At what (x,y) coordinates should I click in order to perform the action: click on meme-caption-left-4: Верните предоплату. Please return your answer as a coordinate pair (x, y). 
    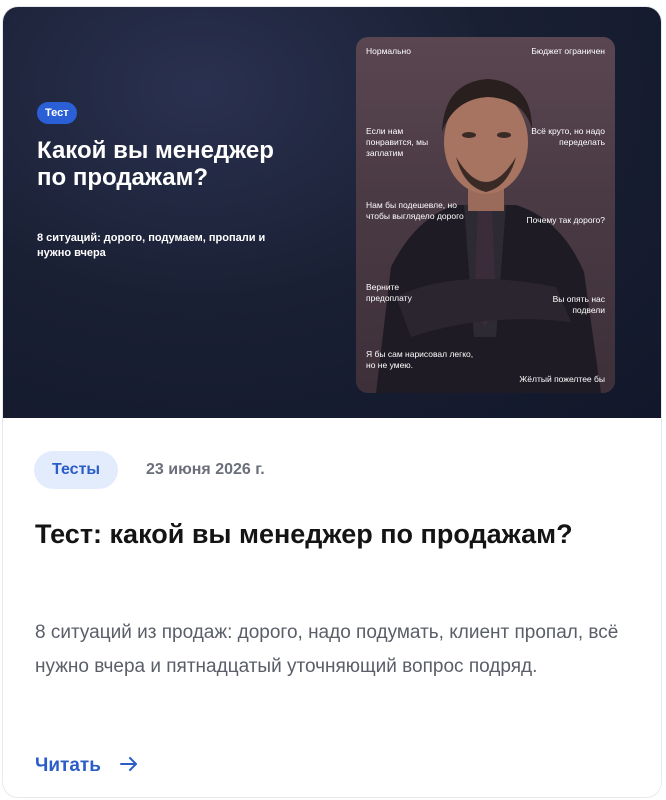
    Looking at the image, I should click on (389, 292).